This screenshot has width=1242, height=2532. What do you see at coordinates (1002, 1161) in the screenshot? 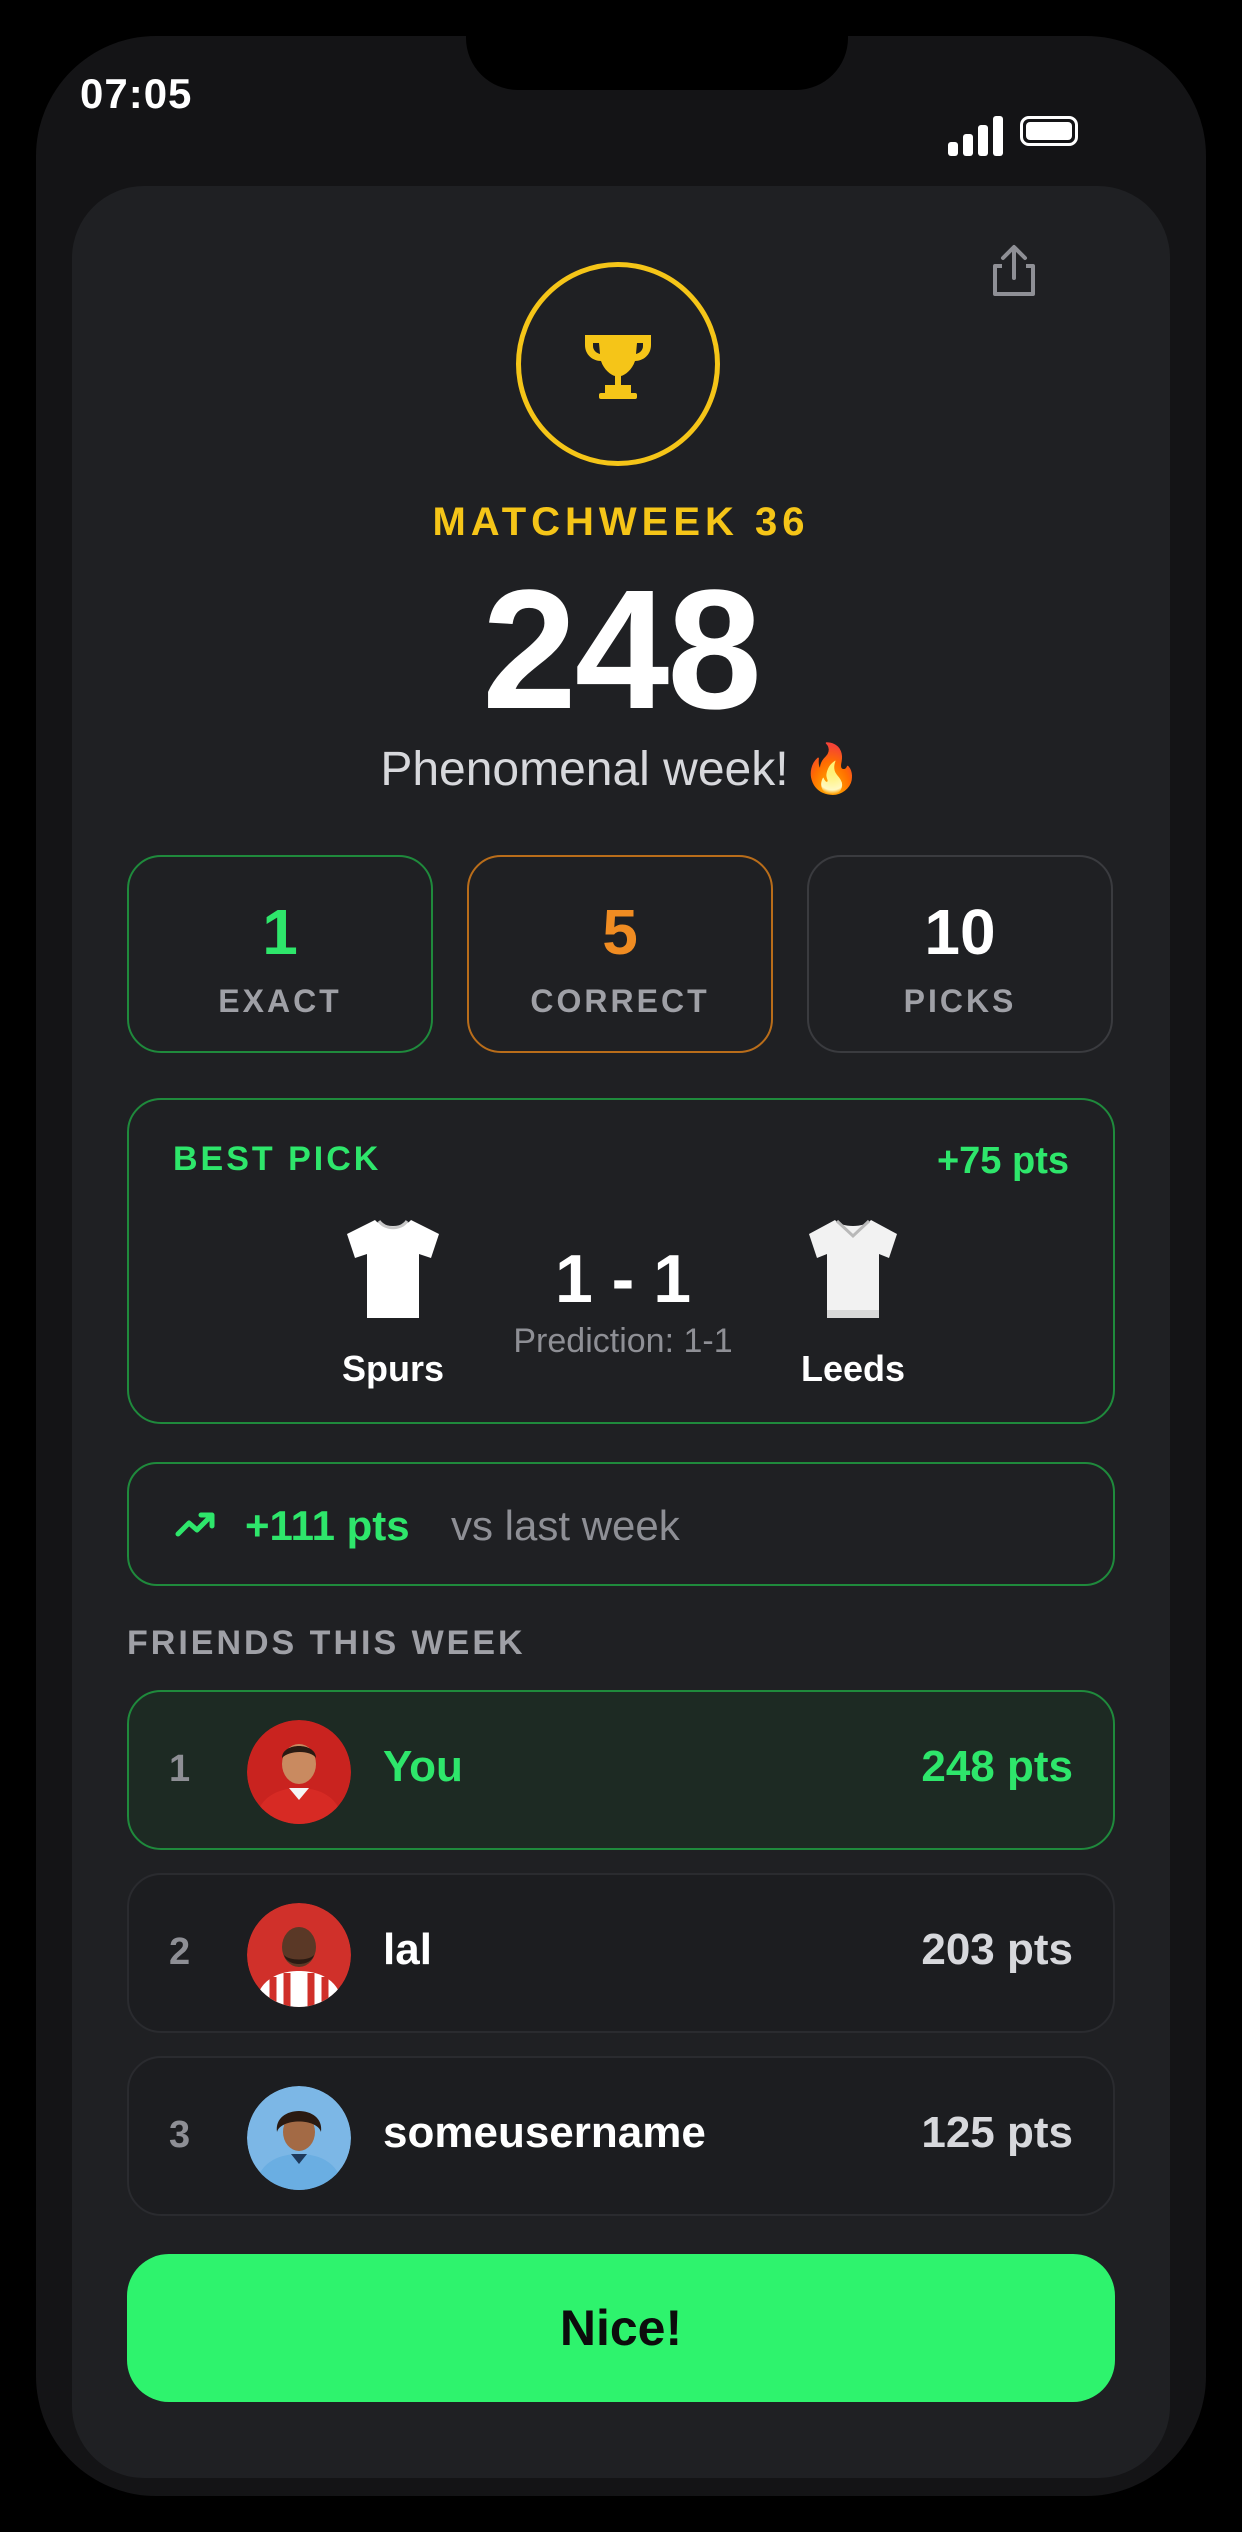
I see `best-pick-points: +75 pts` at bounding box center [1002, 1161].